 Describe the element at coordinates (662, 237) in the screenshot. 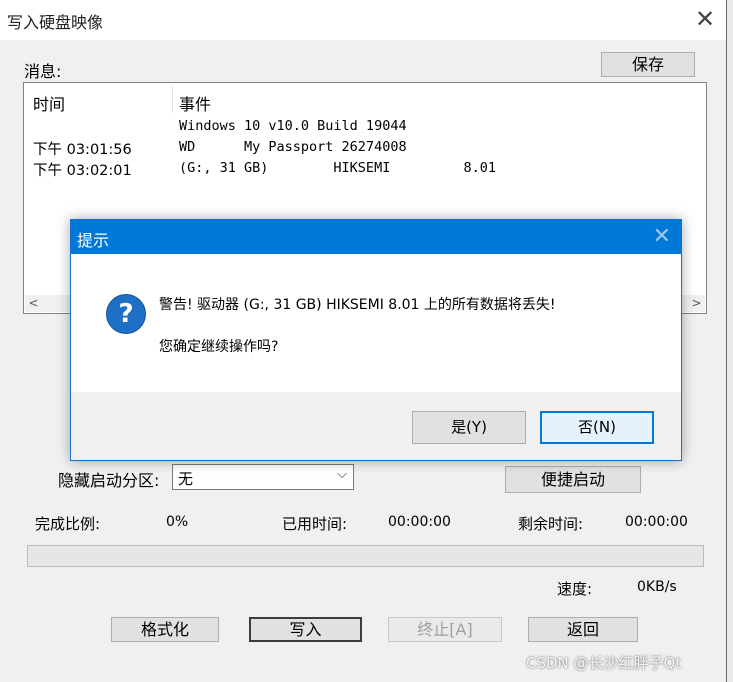

I see `dialog-close-icon: ✕` at that location.